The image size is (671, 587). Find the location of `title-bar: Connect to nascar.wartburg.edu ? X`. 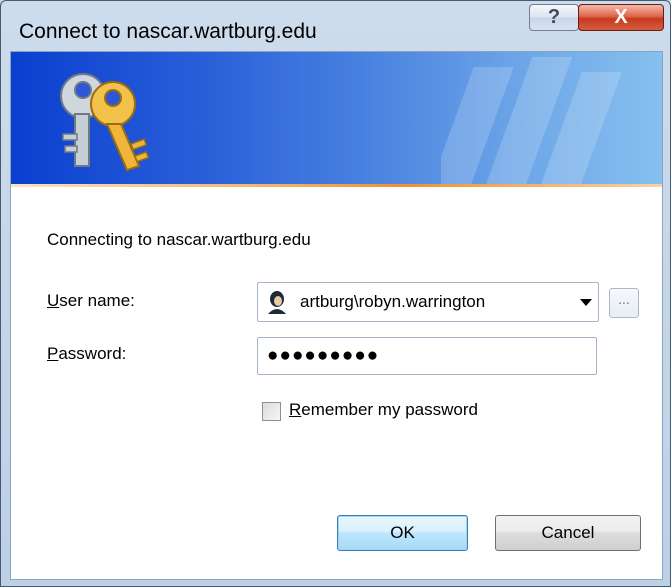

title-bar: Connect to nascar.wartburg.edu ? X is located at coordinates (335, 26).